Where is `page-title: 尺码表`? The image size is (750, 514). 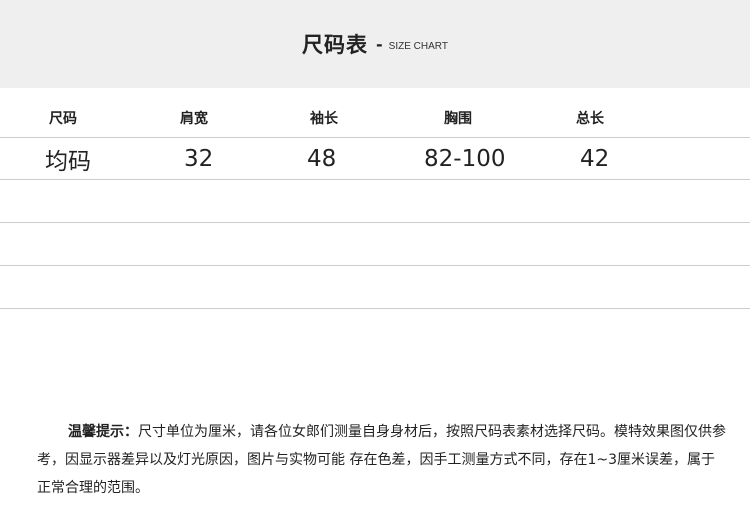 page-title: 尺码表 is located at coordinates (335, 45).